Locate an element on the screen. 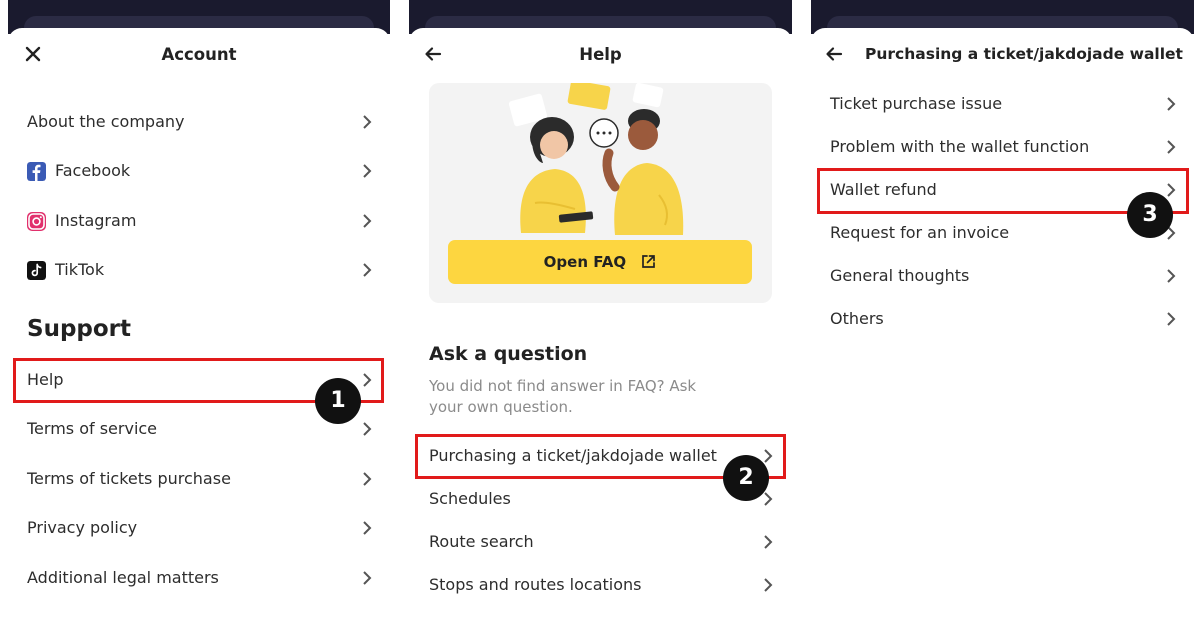 The height and width of the screenshot is (624, 1200). back-arrow-icon is located at coordinates (834, 54).